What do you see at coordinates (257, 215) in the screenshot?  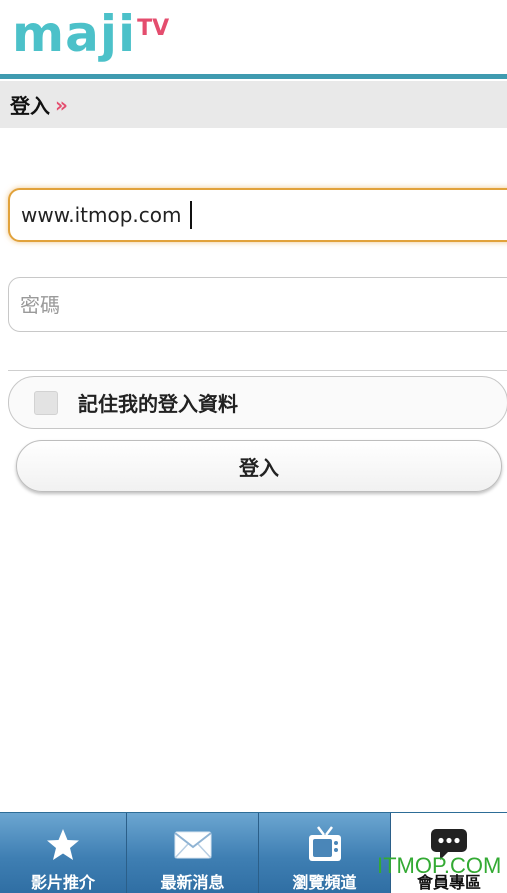 I see `username-input` at bounding box center [257, 215].